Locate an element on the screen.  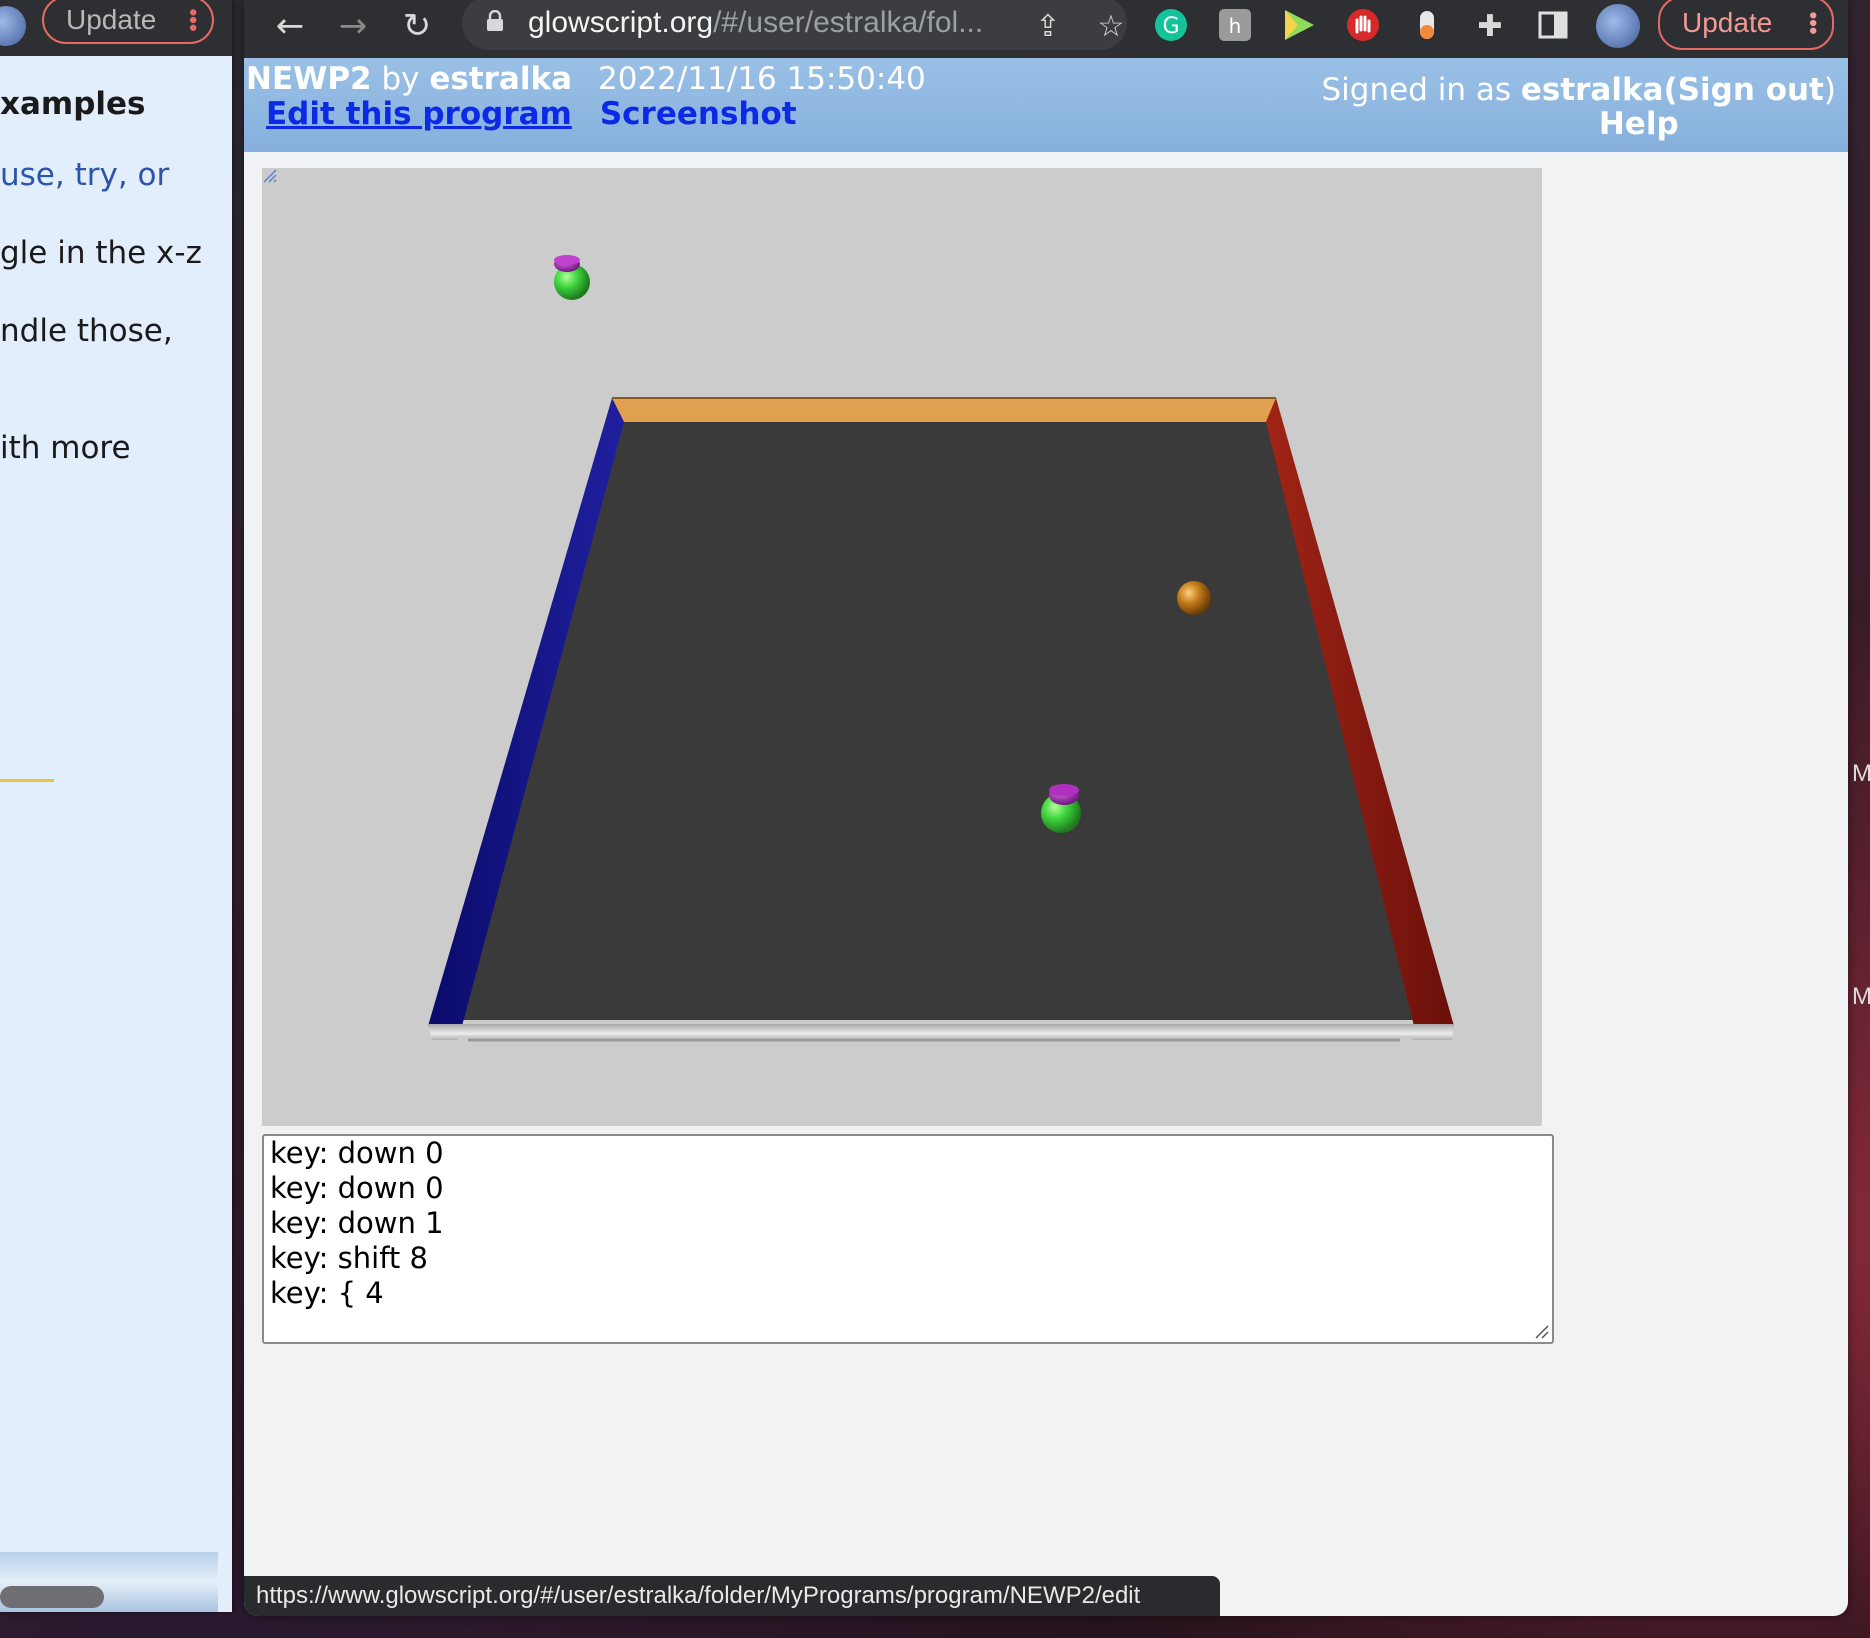
left-link-text: use, try, or is located at coordinates (84, 175).